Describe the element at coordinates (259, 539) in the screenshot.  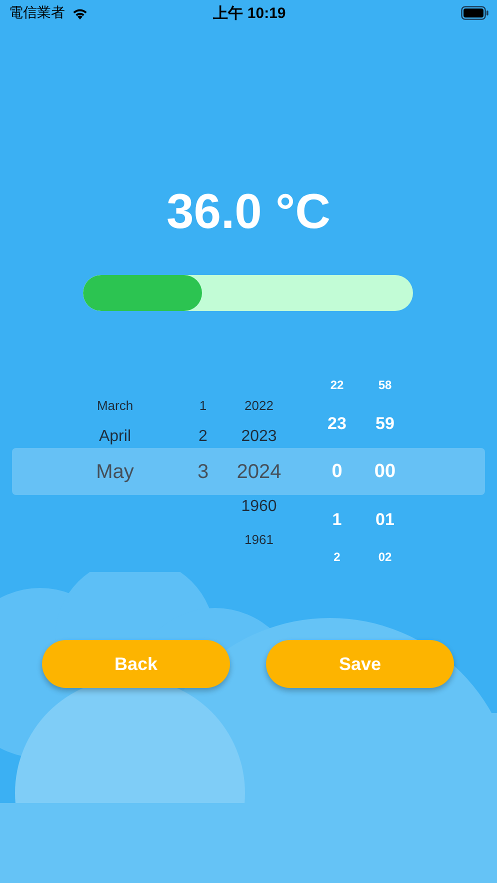
I see `picker-item: 1961` at that location.